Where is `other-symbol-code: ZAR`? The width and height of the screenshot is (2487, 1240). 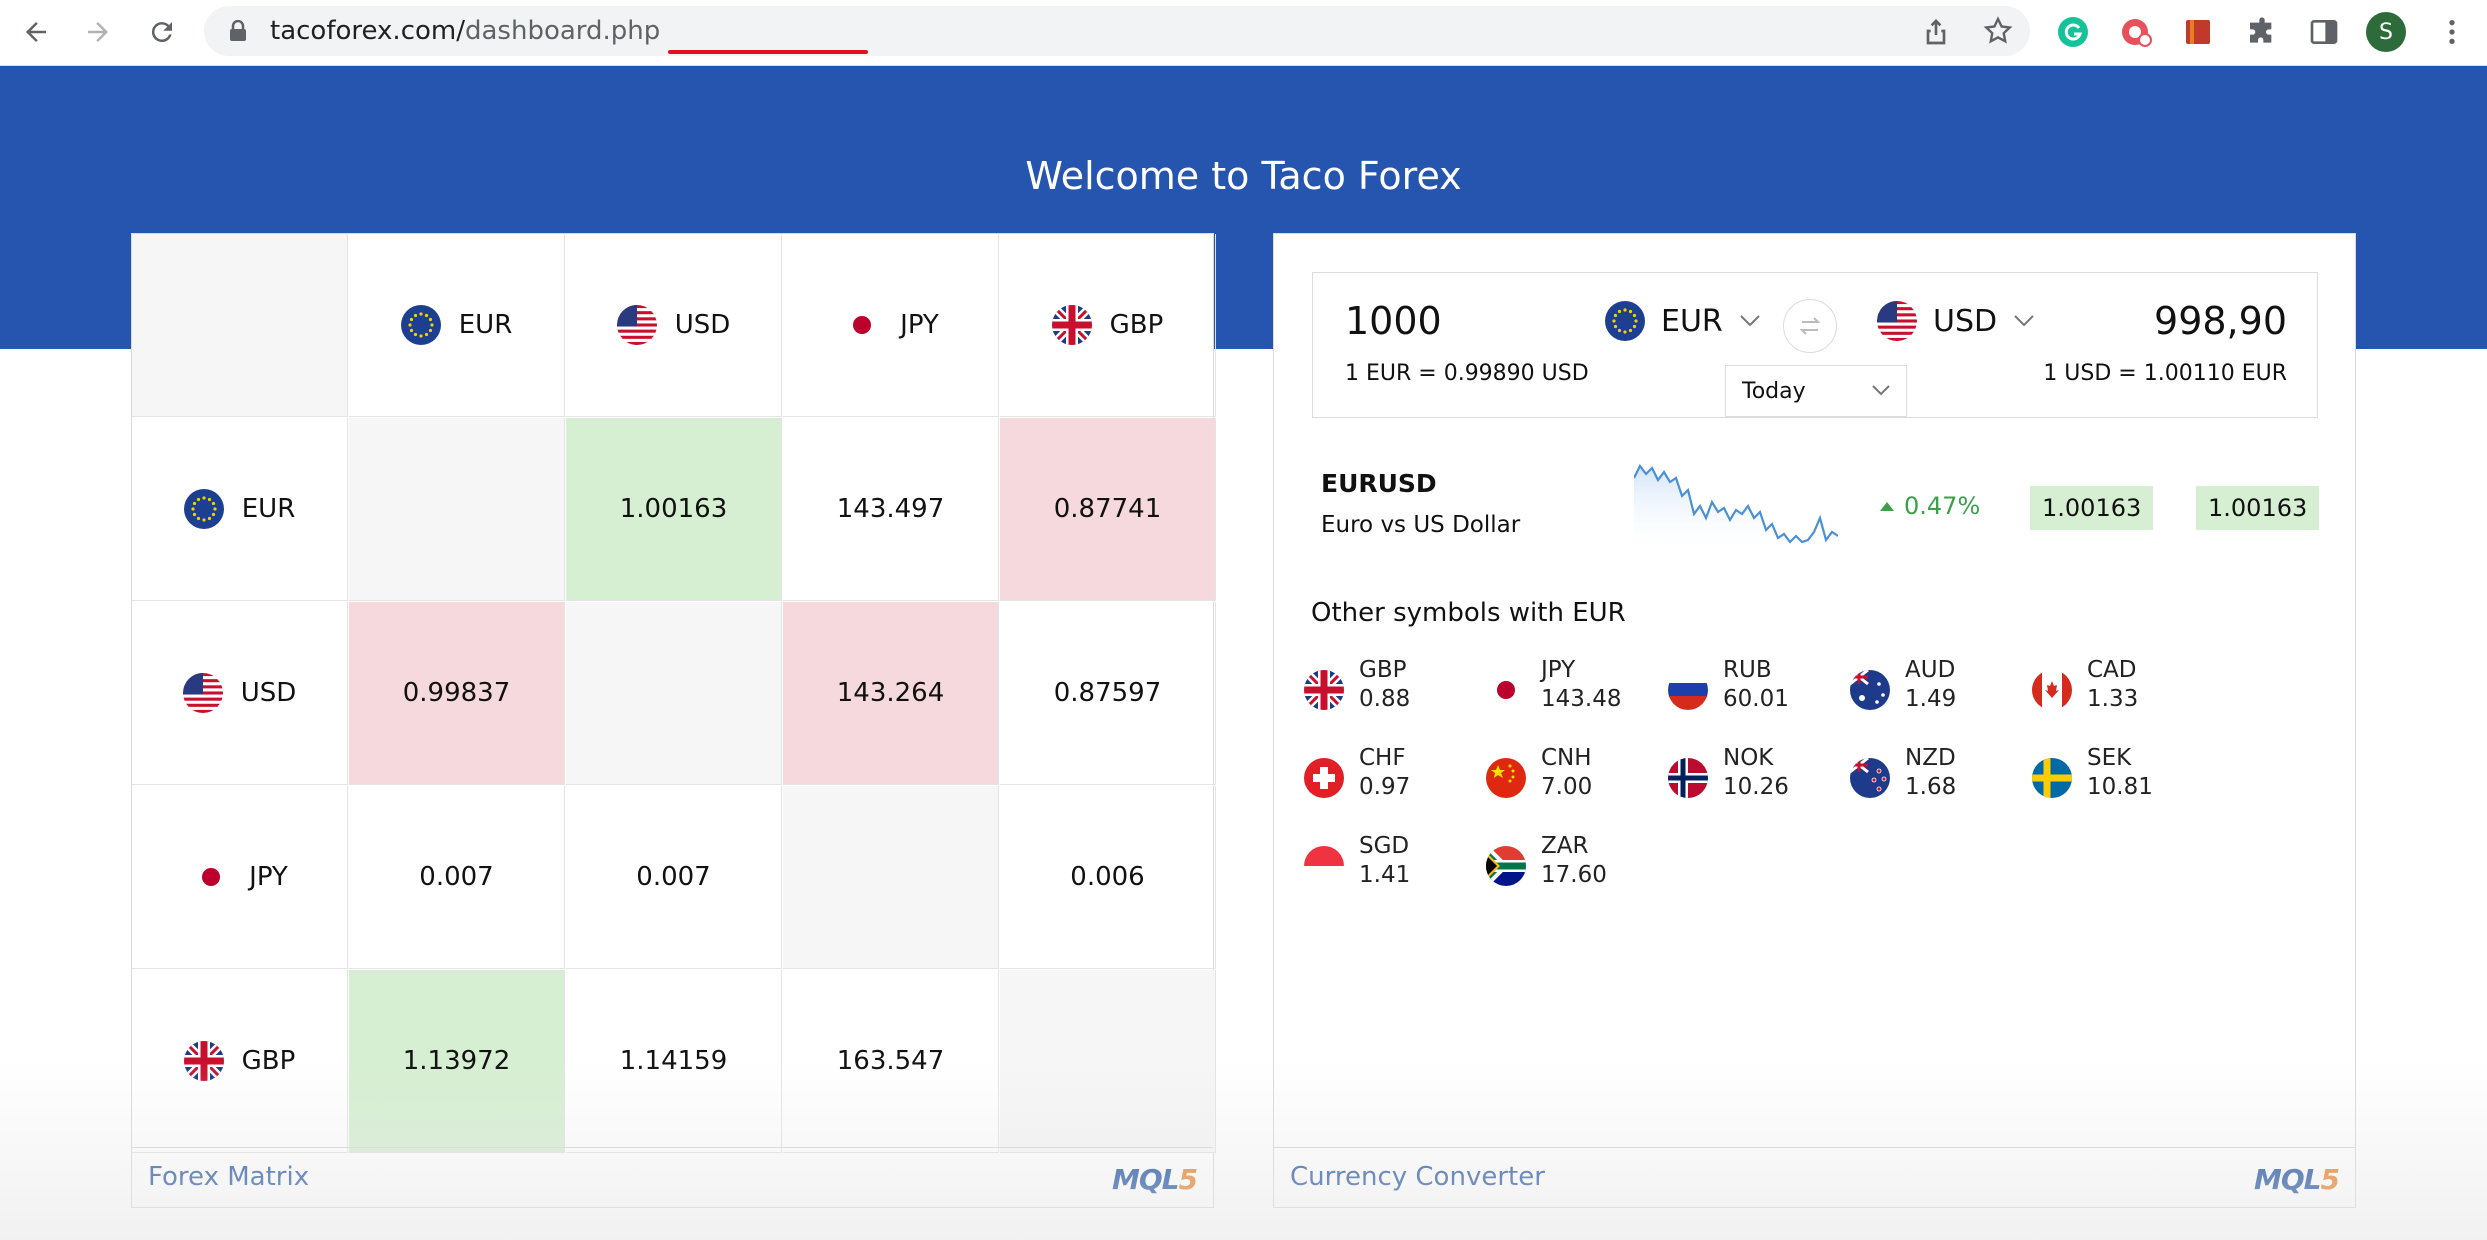 other-symbol-code: ZAR is located at coordinates (1565, 846).